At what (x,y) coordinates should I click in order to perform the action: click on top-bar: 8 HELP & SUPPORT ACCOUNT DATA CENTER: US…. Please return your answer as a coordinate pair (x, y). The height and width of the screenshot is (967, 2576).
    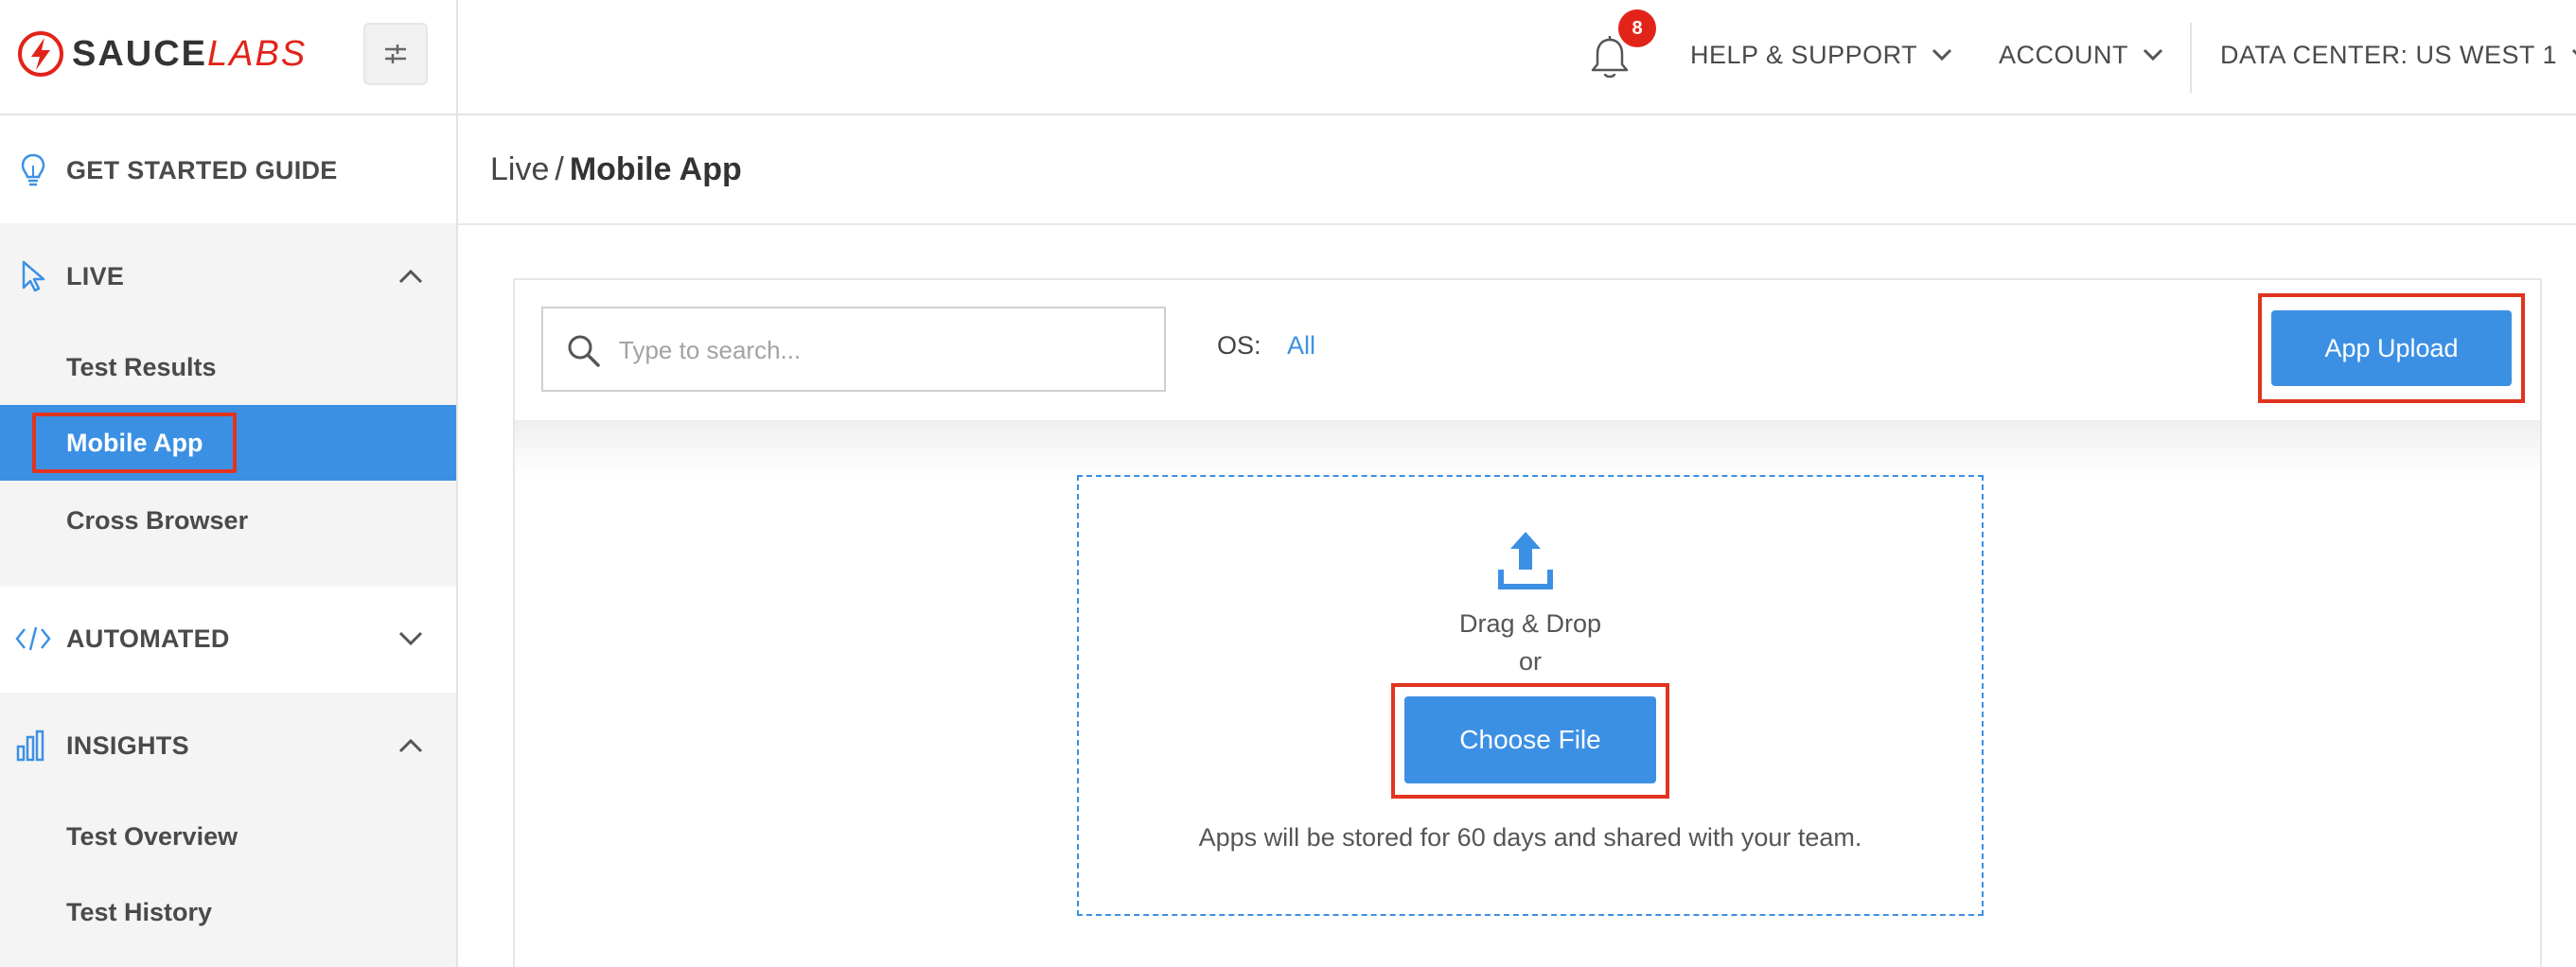
    Looking at the image, I should click on (1517, 57).